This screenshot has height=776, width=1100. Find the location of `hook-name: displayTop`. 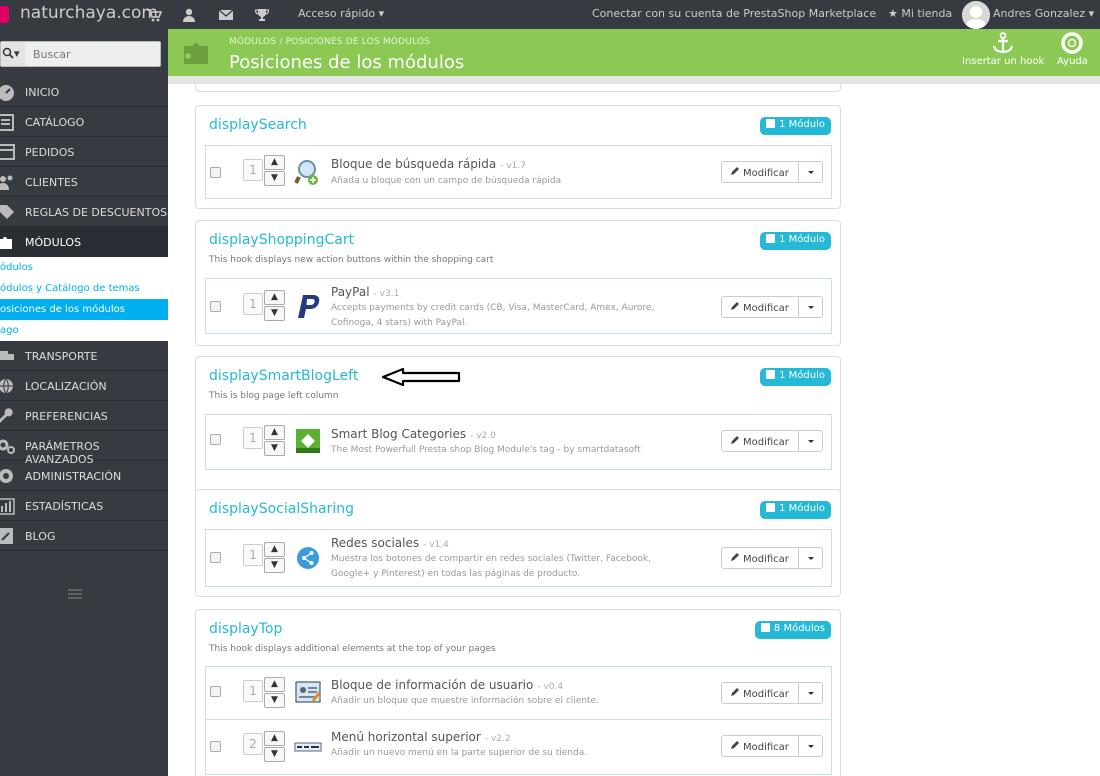

hook-name: displayTop is located at coordinates (246, 629).